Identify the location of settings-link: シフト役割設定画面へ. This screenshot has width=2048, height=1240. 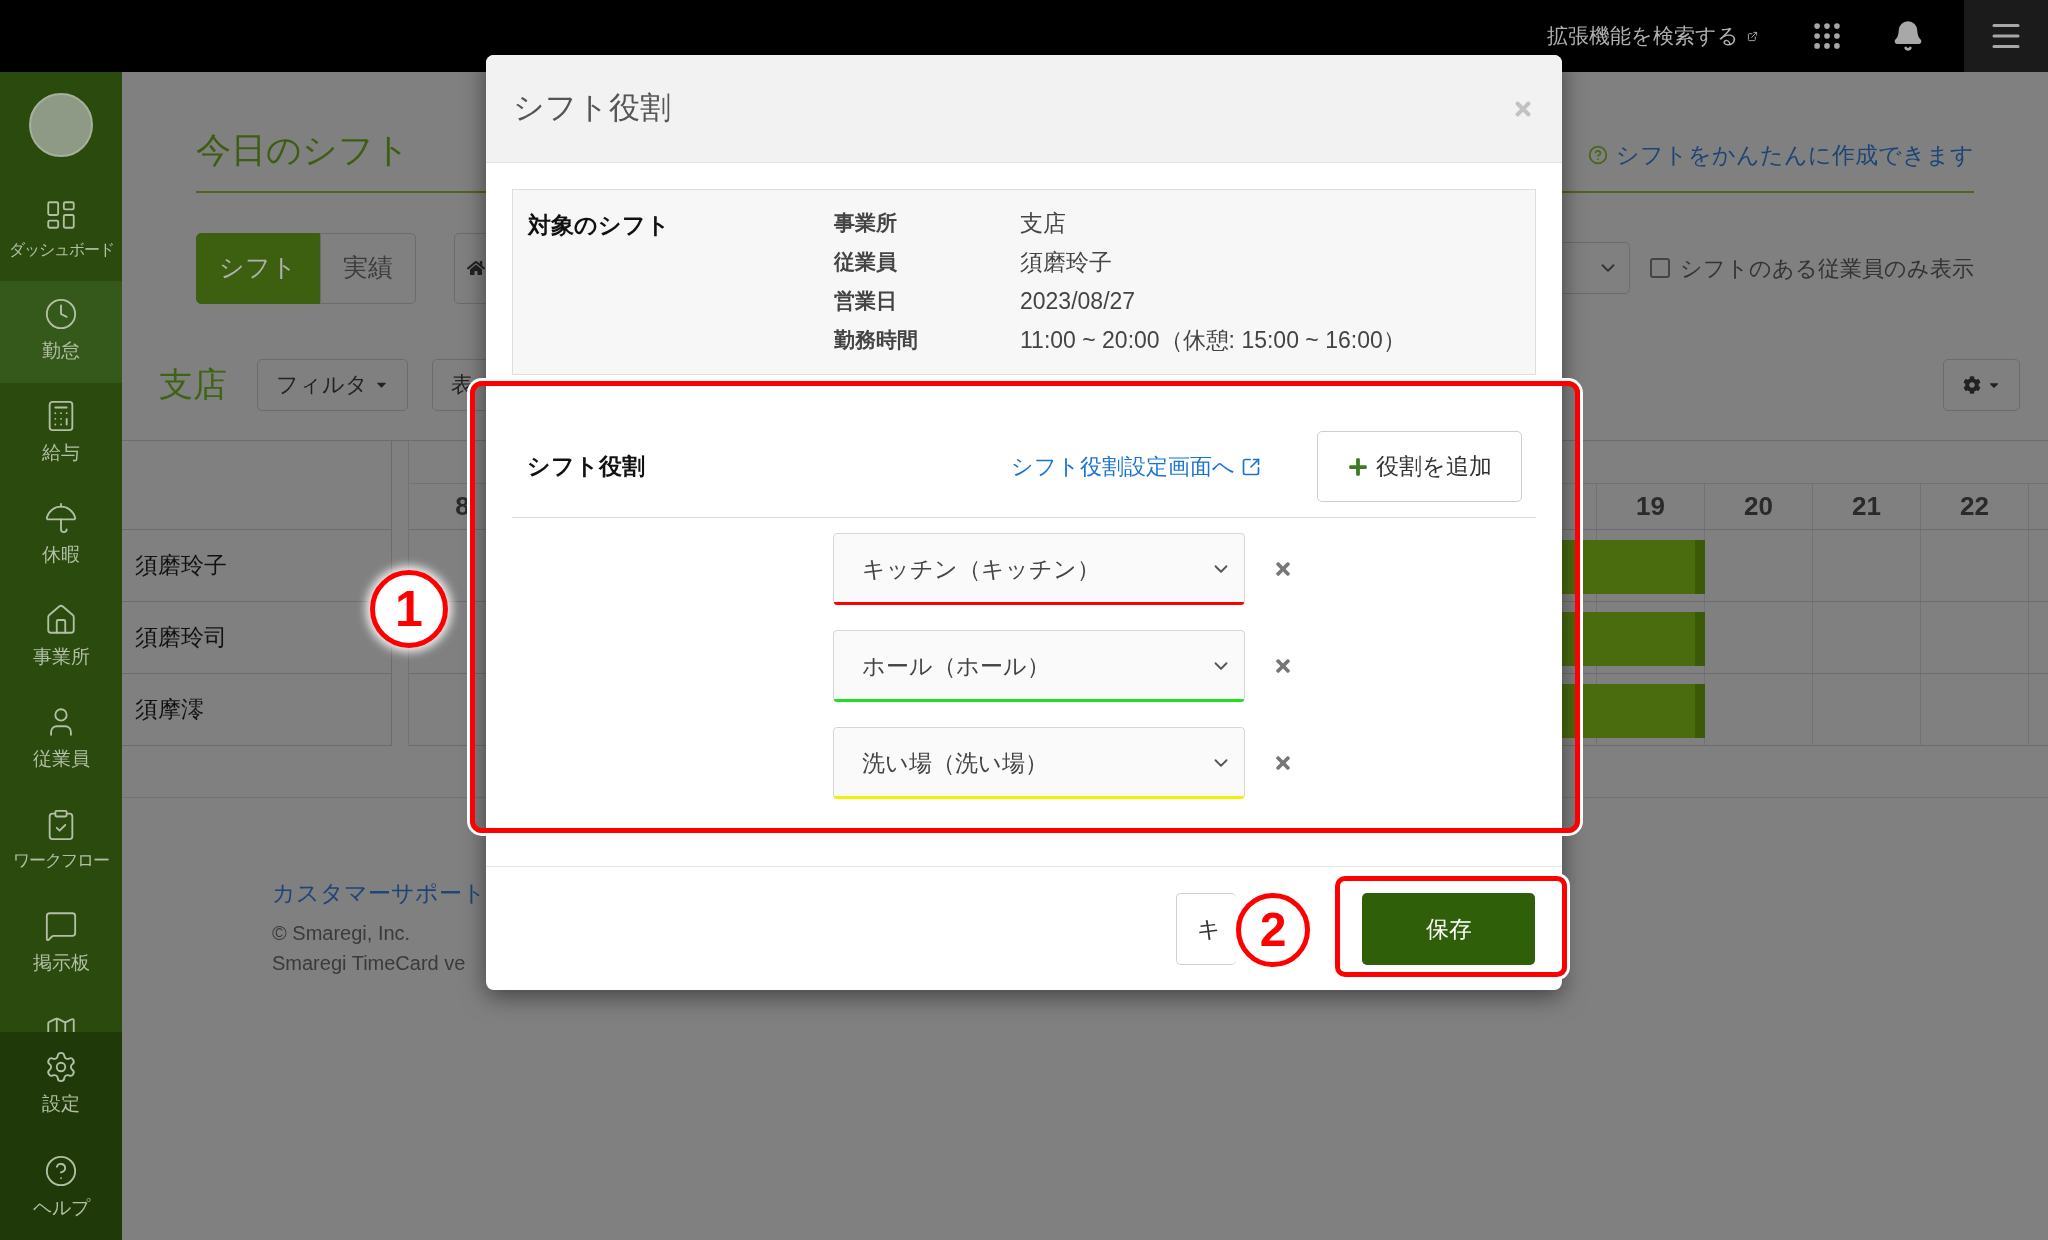
(1136, 466).